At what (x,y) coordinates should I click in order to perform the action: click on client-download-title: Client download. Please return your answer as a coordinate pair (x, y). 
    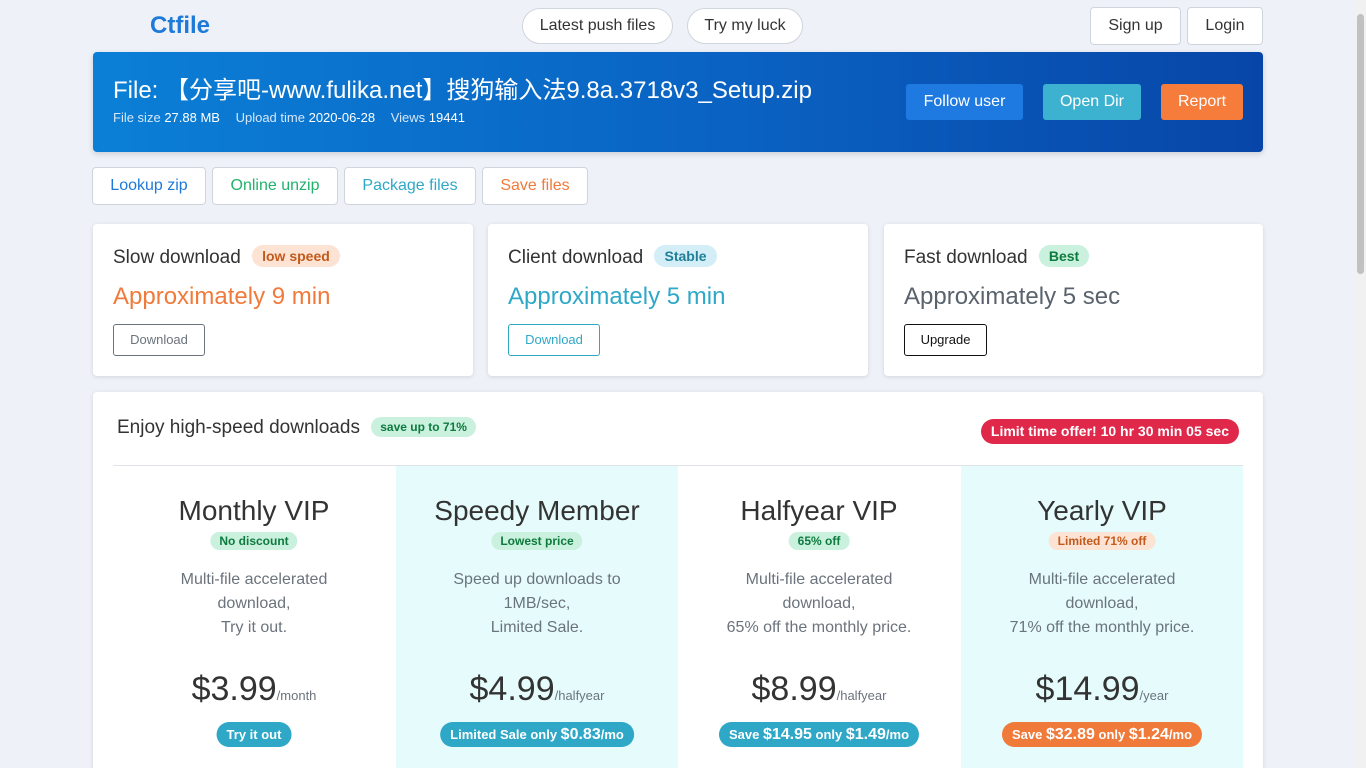
    Looking at the image, I should click on (576, 257).